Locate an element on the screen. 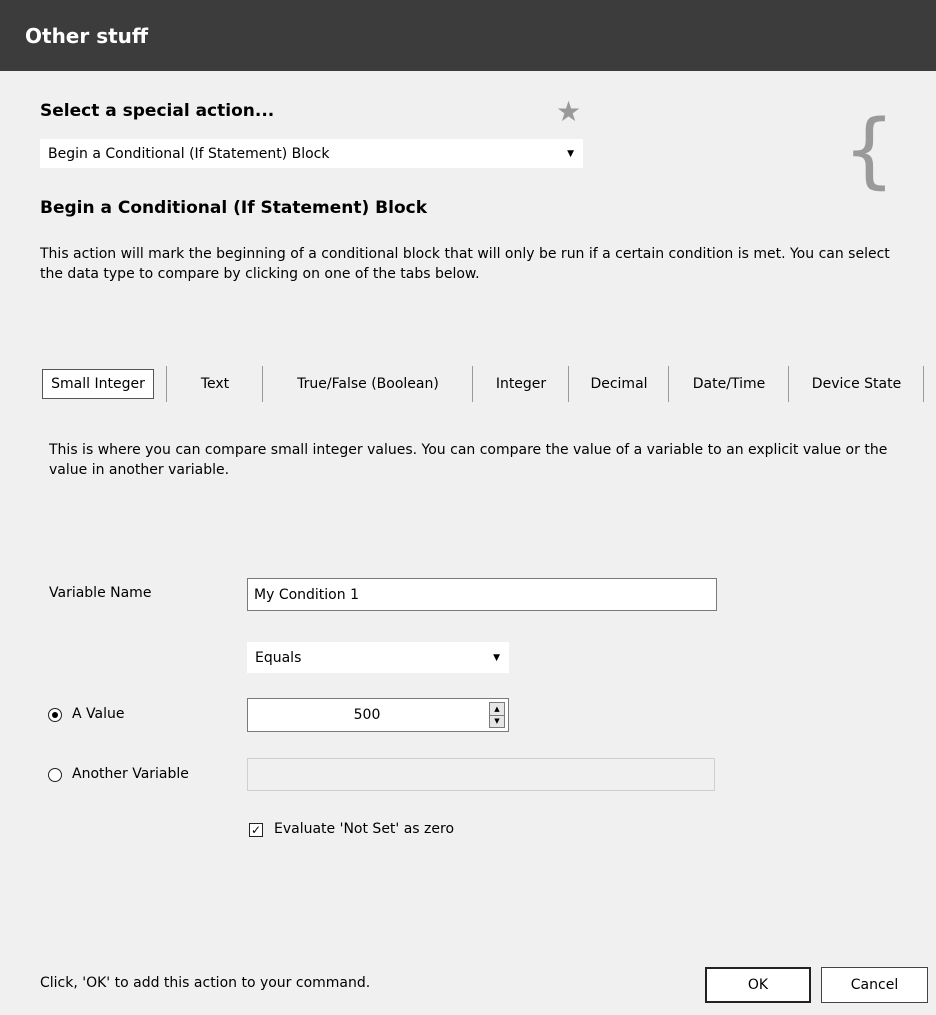 The width and height of the screenshot is (936, 1015). evaluate-not-set-checkbox: ✓ is located at coordinates (256, 830).